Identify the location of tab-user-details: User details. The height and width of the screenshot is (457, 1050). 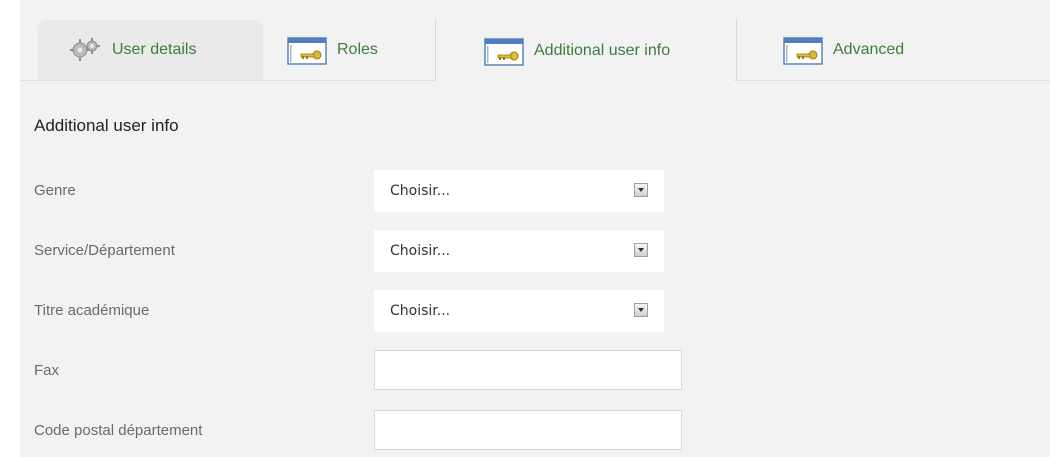
(150, 50).